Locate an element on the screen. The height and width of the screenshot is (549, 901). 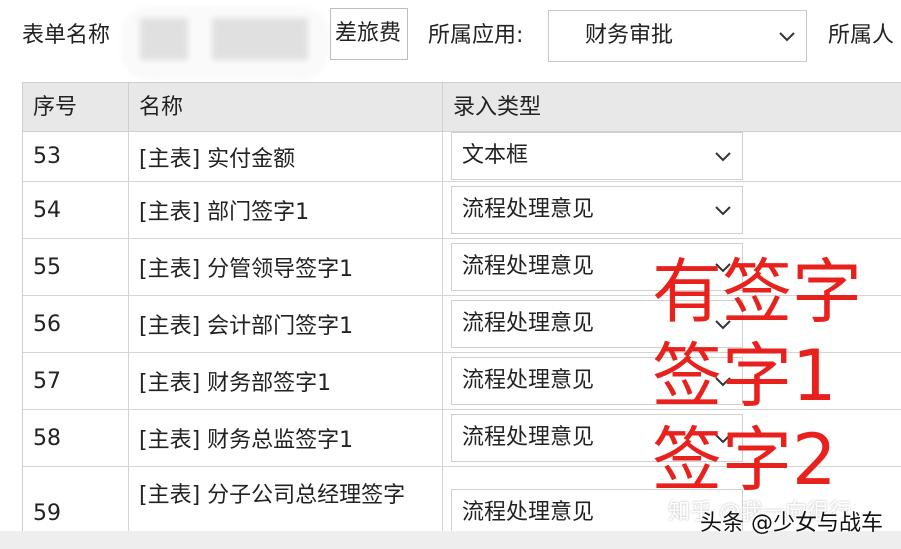
header-index: 序号 is located at coordinates (76, 108).